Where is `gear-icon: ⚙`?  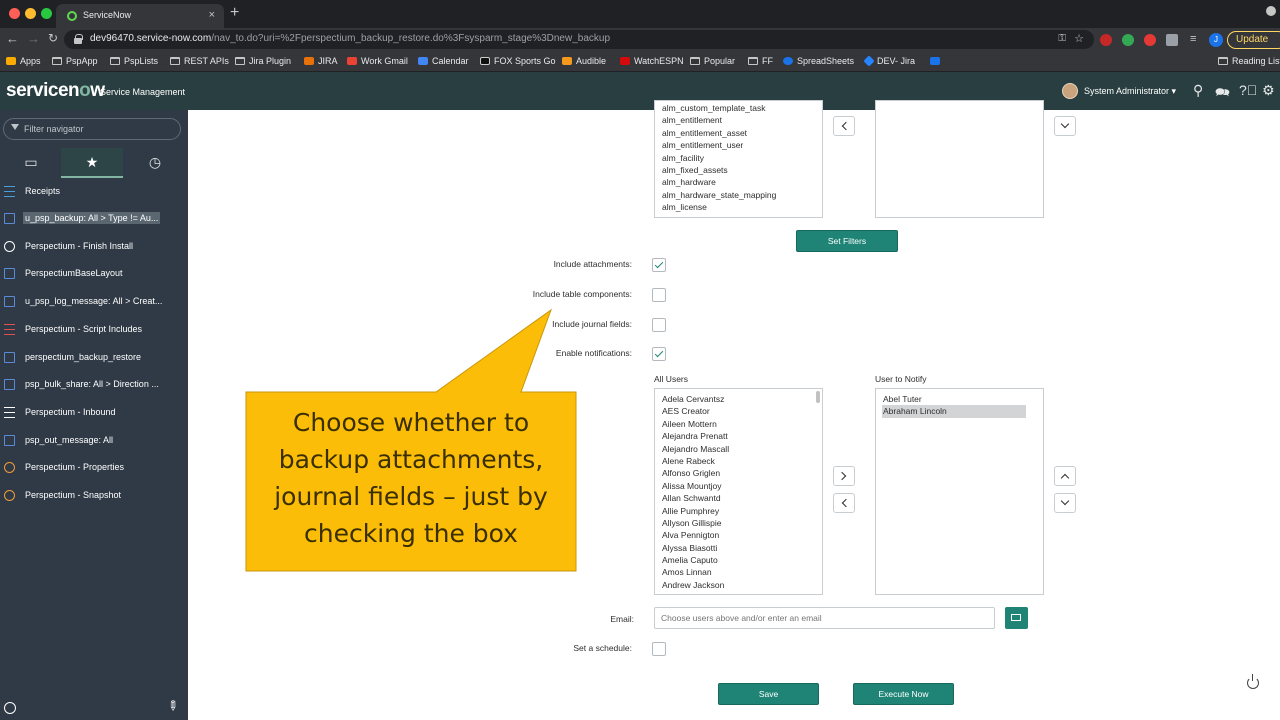 gear-icon: ⚙ is located at coordinates (1268, 90).